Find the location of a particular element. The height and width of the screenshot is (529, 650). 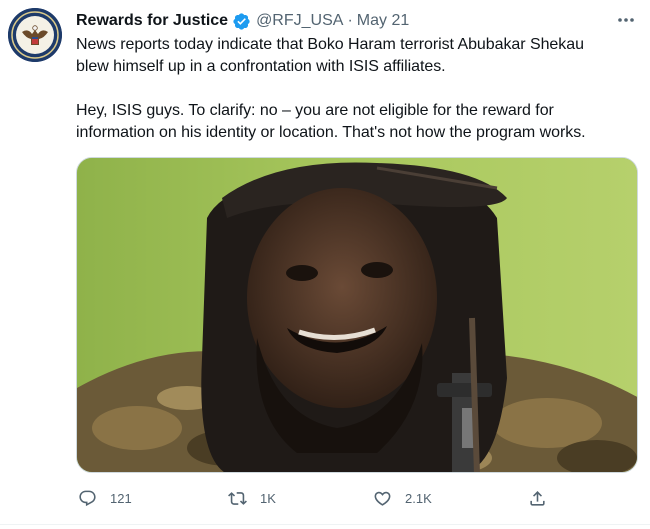

share-icon is located at coordinates (537, 498).